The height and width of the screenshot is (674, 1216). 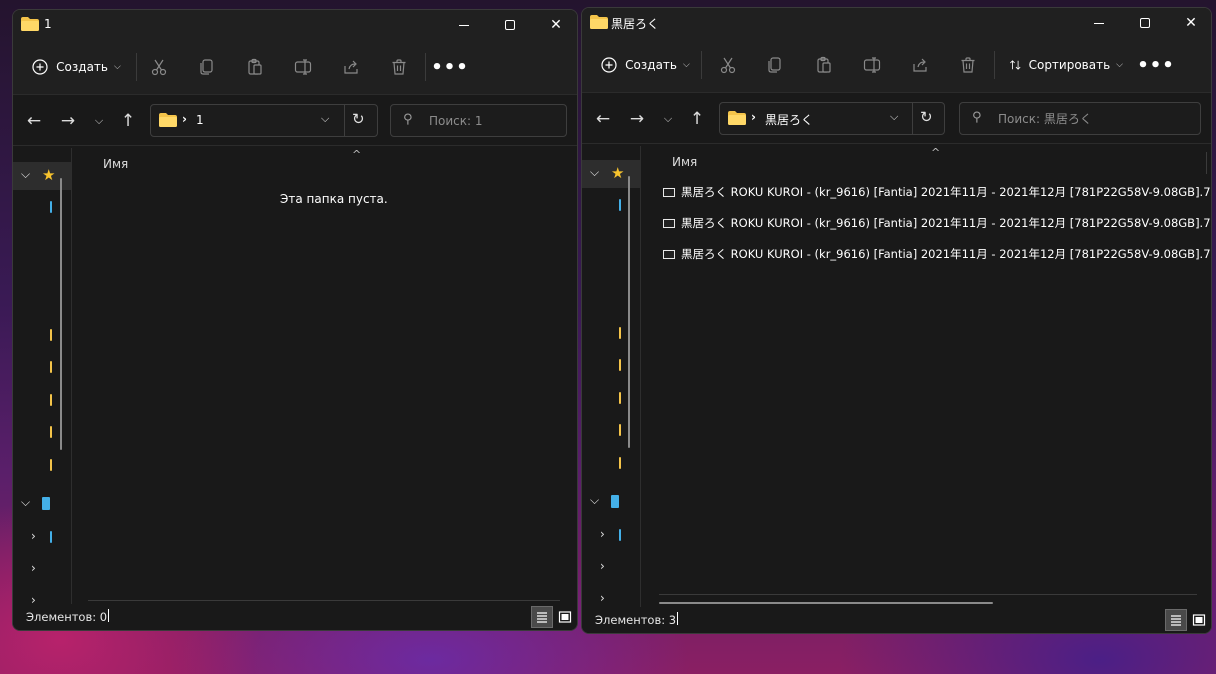 What do you see at coordinates (42, 377) in the screenshot?
I see `navigation-pane: ⌵ ★ ⌵ › › ›` at bounding box center [42, 377].